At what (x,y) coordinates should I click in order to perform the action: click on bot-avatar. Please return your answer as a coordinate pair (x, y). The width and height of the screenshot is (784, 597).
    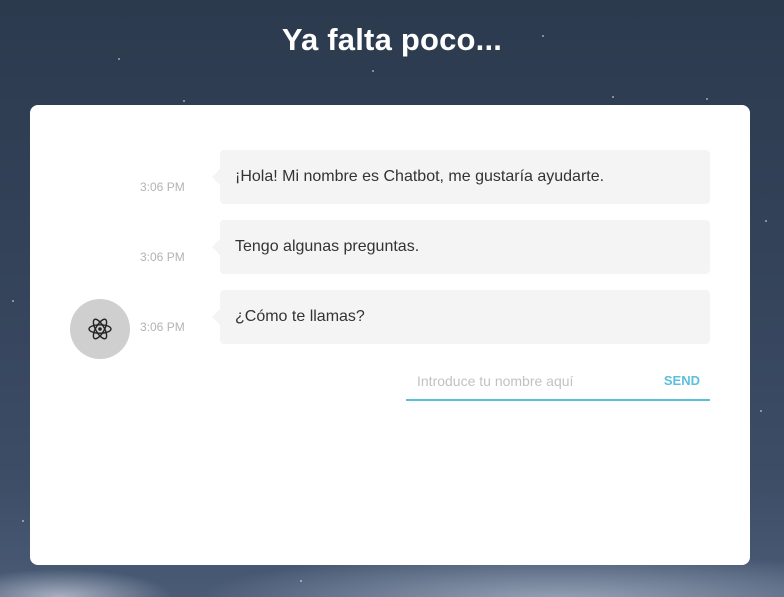
    Looking at the image, I should click on (100, 329).